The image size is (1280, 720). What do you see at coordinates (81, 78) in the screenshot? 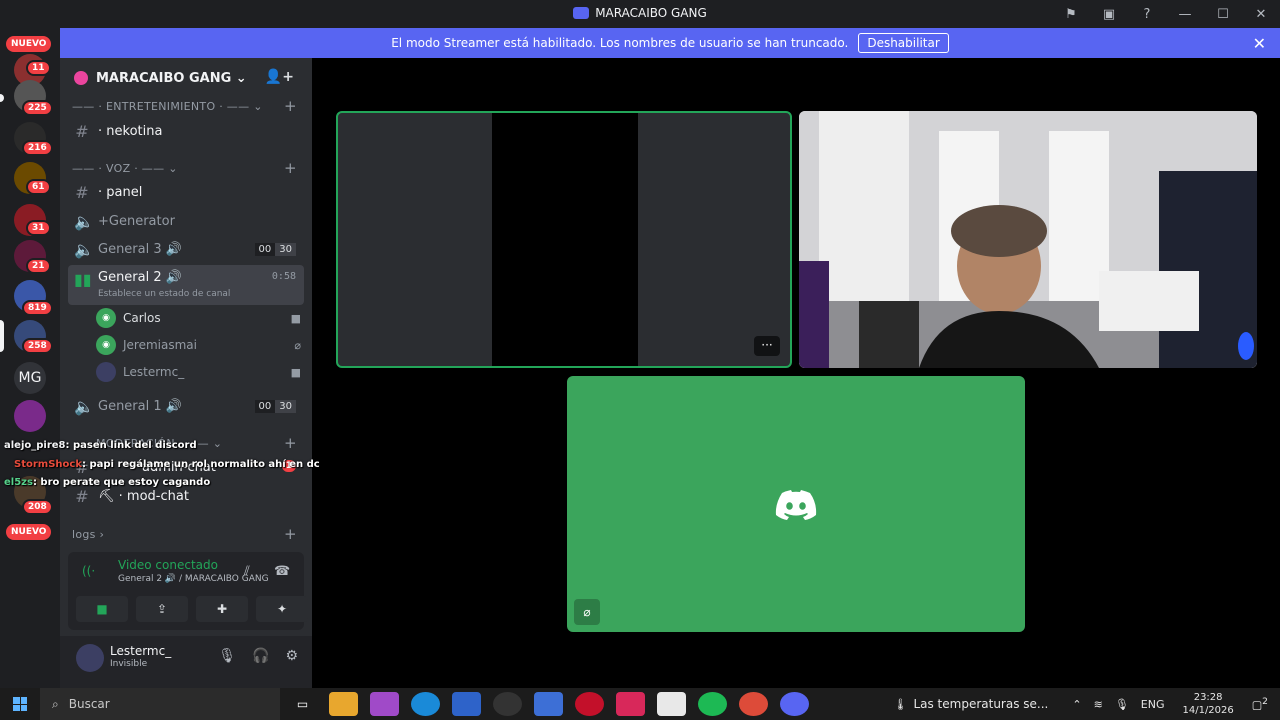
I see `server-boost-icon` at bounding box center [81, 78].